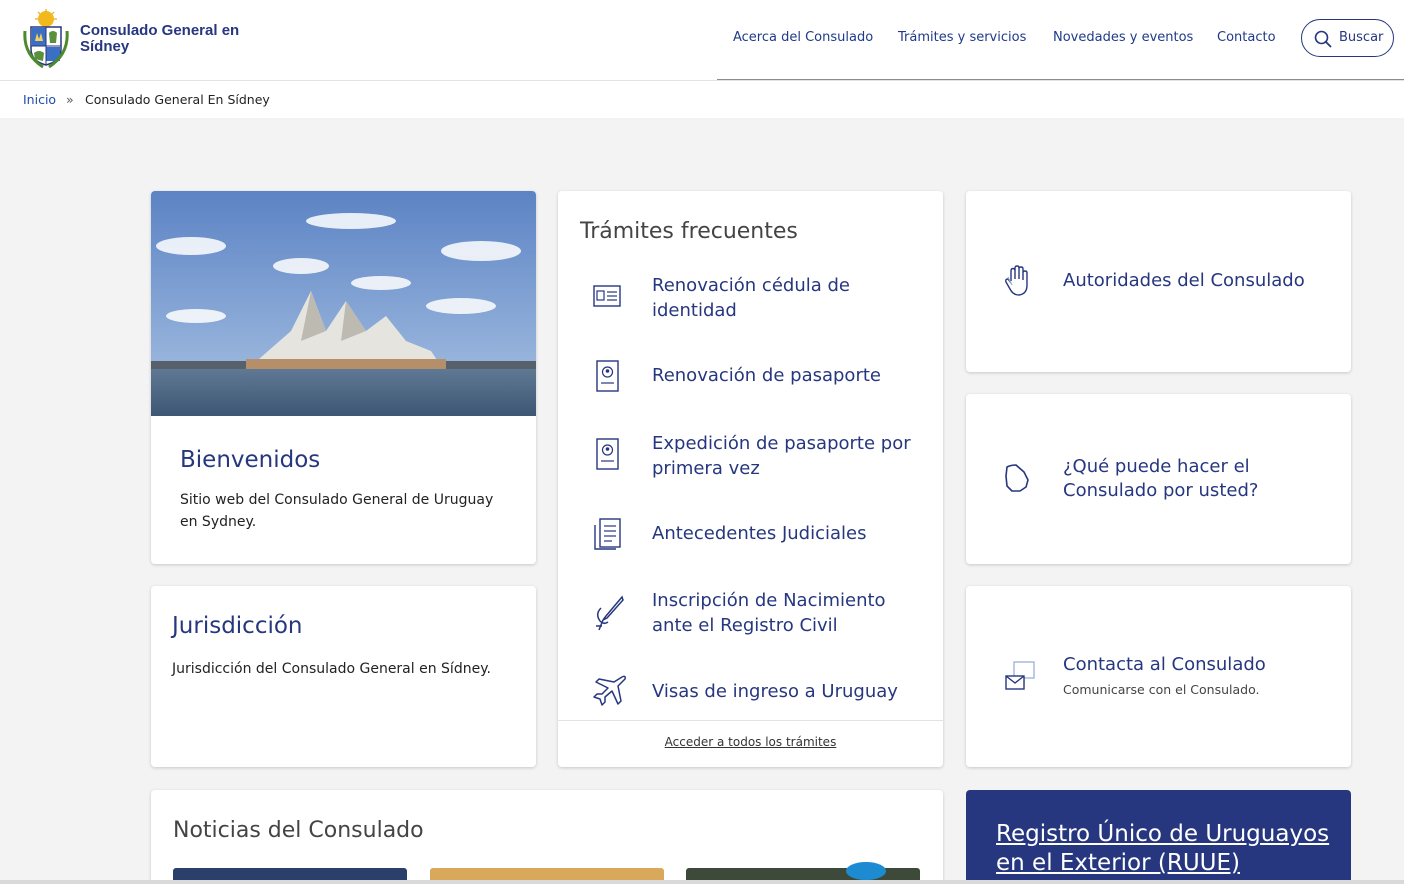 This screenshot has height=884, width=1404. Describe the element at coordinates (39, 99) in the screenshot. I see `breadcrumb-home-link: Inicio` at that location.